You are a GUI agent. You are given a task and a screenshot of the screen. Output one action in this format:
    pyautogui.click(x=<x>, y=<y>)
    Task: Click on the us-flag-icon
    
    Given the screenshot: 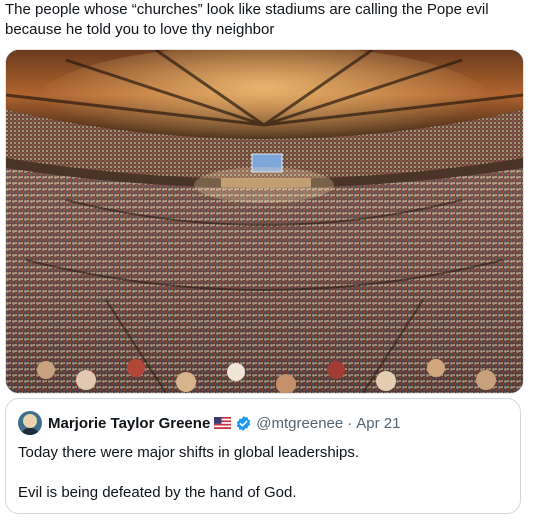 What is the action you would take?
    pyautogui.click(x=223, y=423)
    